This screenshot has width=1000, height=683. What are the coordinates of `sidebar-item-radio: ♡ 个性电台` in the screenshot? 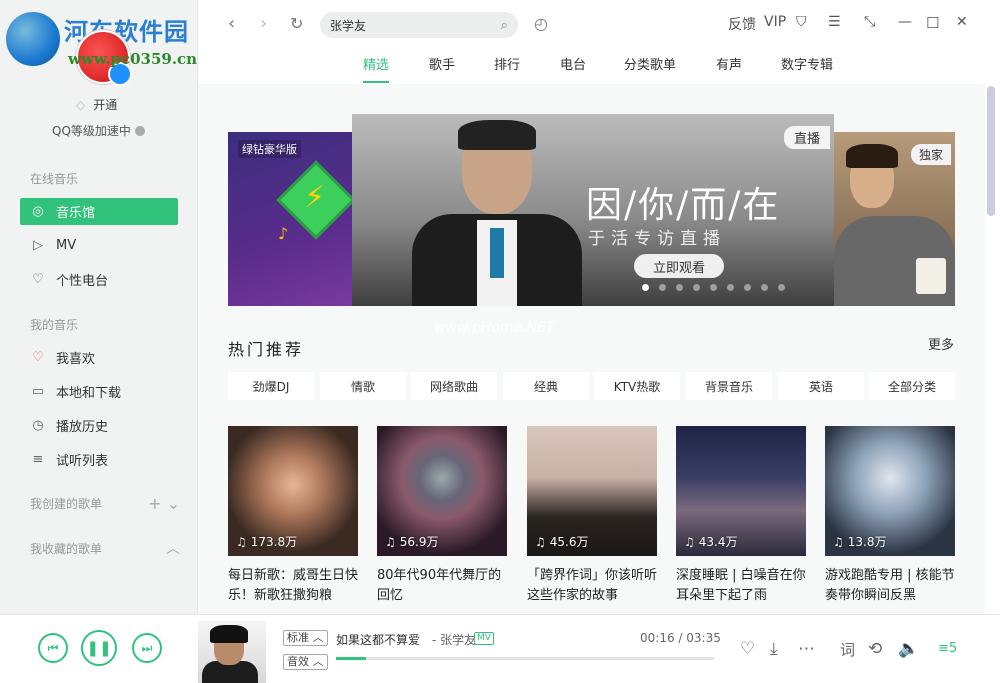 It's located at (99, 279).